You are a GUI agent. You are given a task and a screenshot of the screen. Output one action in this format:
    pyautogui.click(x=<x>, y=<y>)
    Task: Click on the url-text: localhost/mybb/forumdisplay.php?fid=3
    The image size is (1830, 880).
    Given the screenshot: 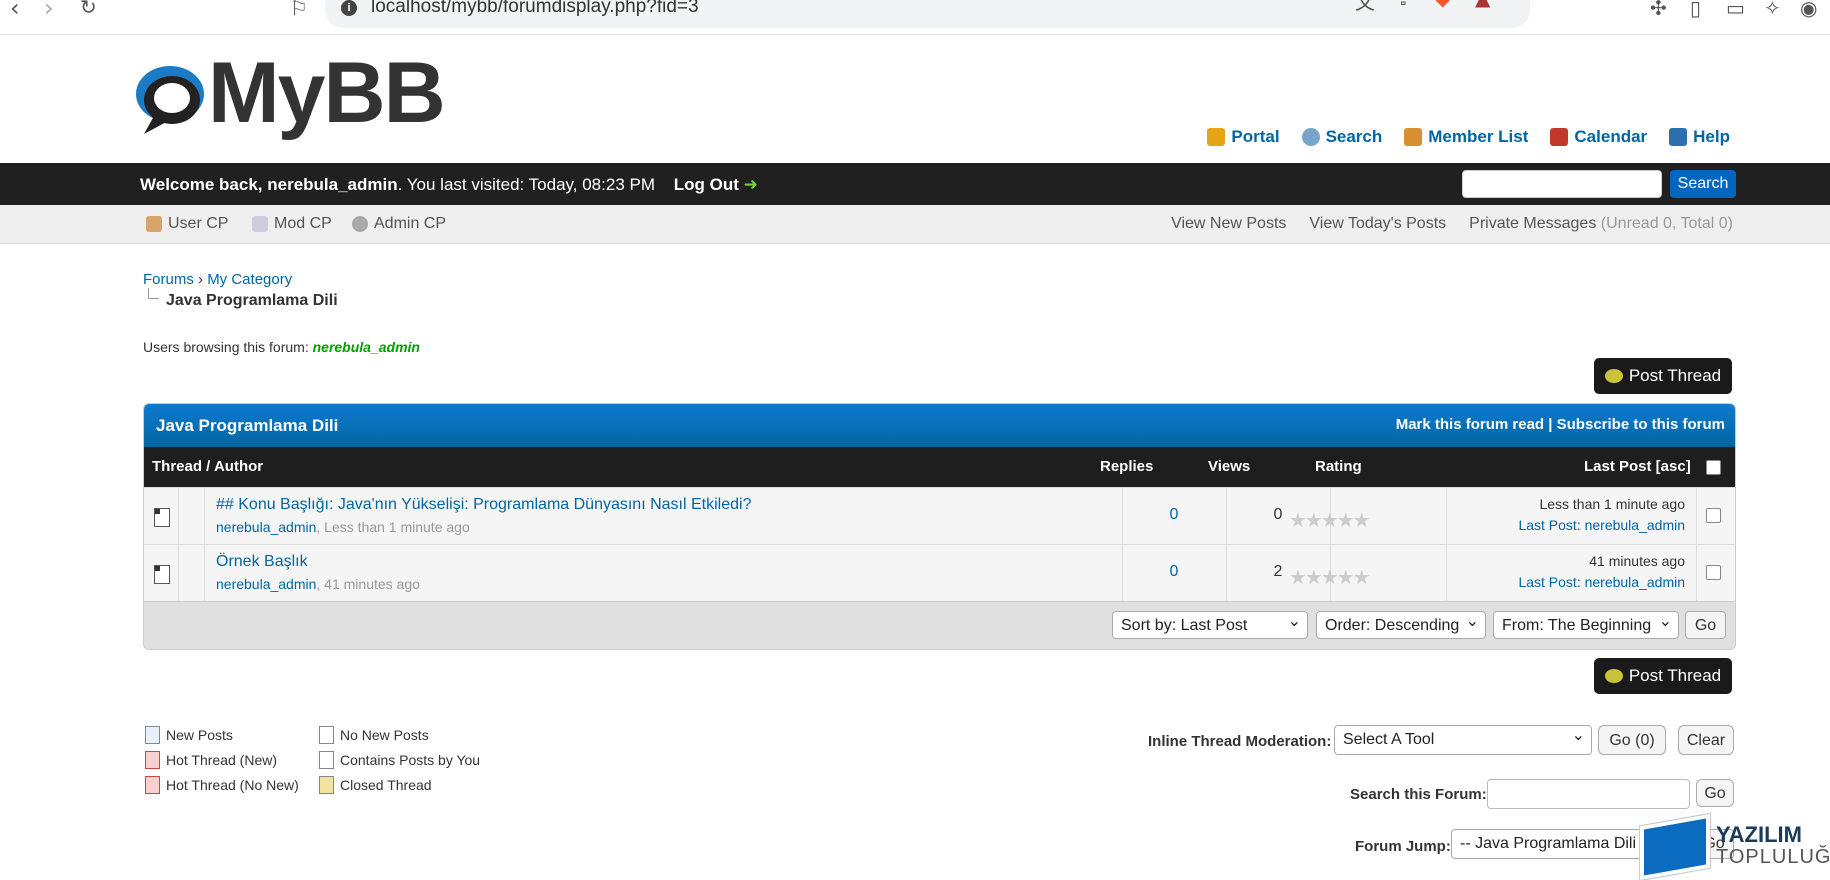 What is the action you would take?
    pyautogui.click(x=535, y=9)
    